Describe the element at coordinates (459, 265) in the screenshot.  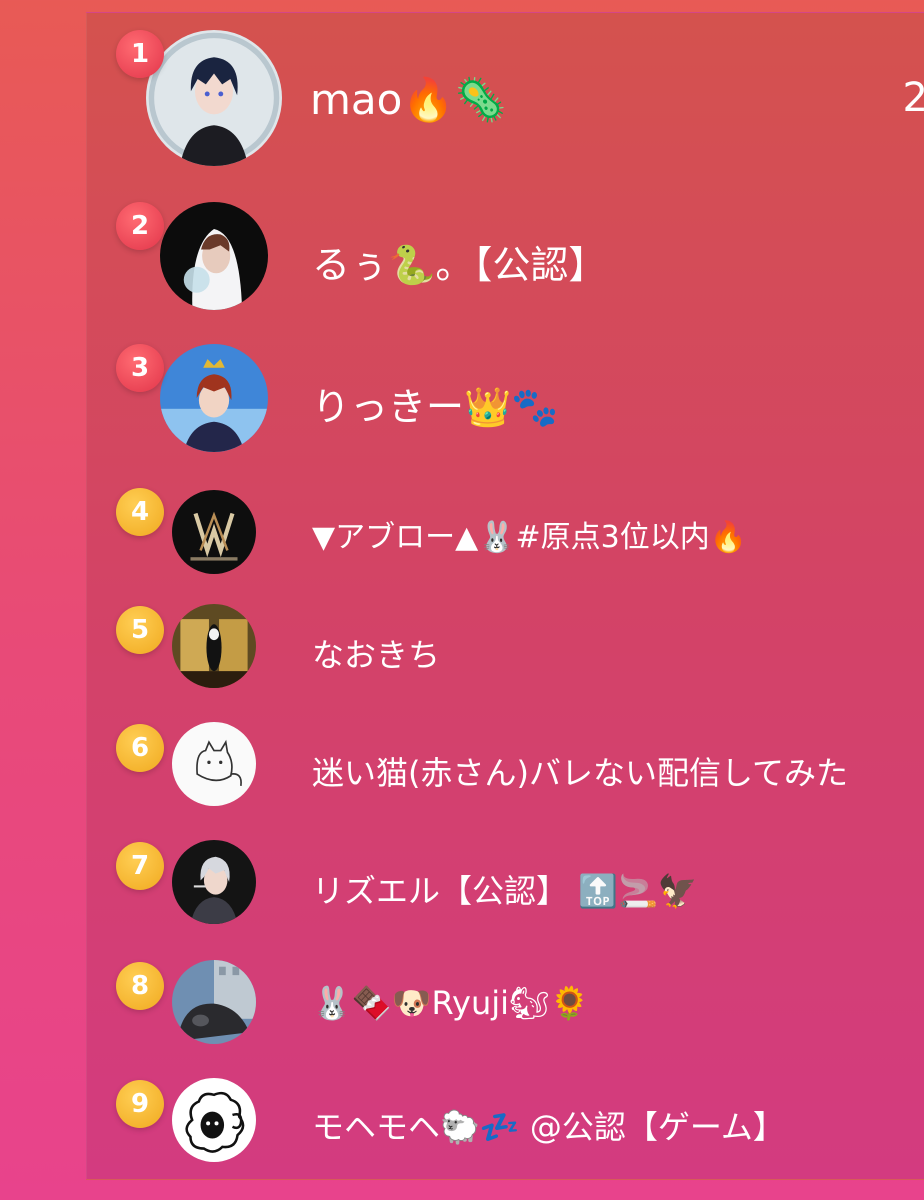
I see `player-name: るぅ🐍。【公認】` at that location.